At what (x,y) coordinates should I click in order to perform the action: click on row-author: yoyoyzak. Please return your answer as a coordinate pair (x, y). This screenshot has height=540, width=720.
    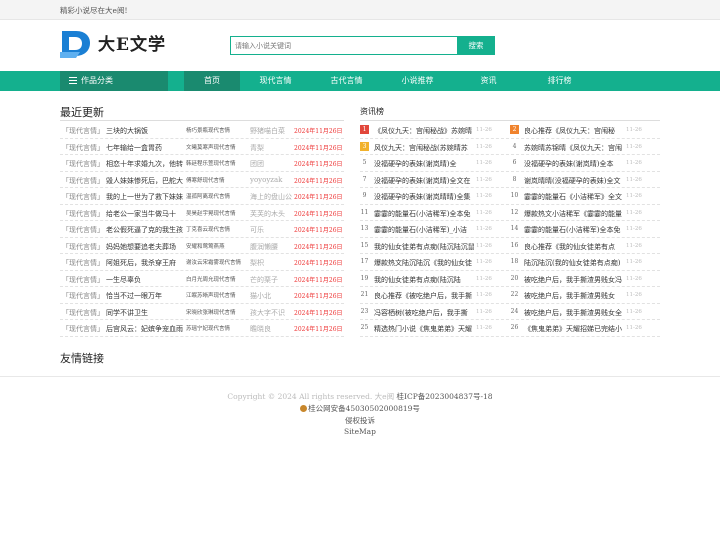
    Looking at the image, I should click on (271, 180).